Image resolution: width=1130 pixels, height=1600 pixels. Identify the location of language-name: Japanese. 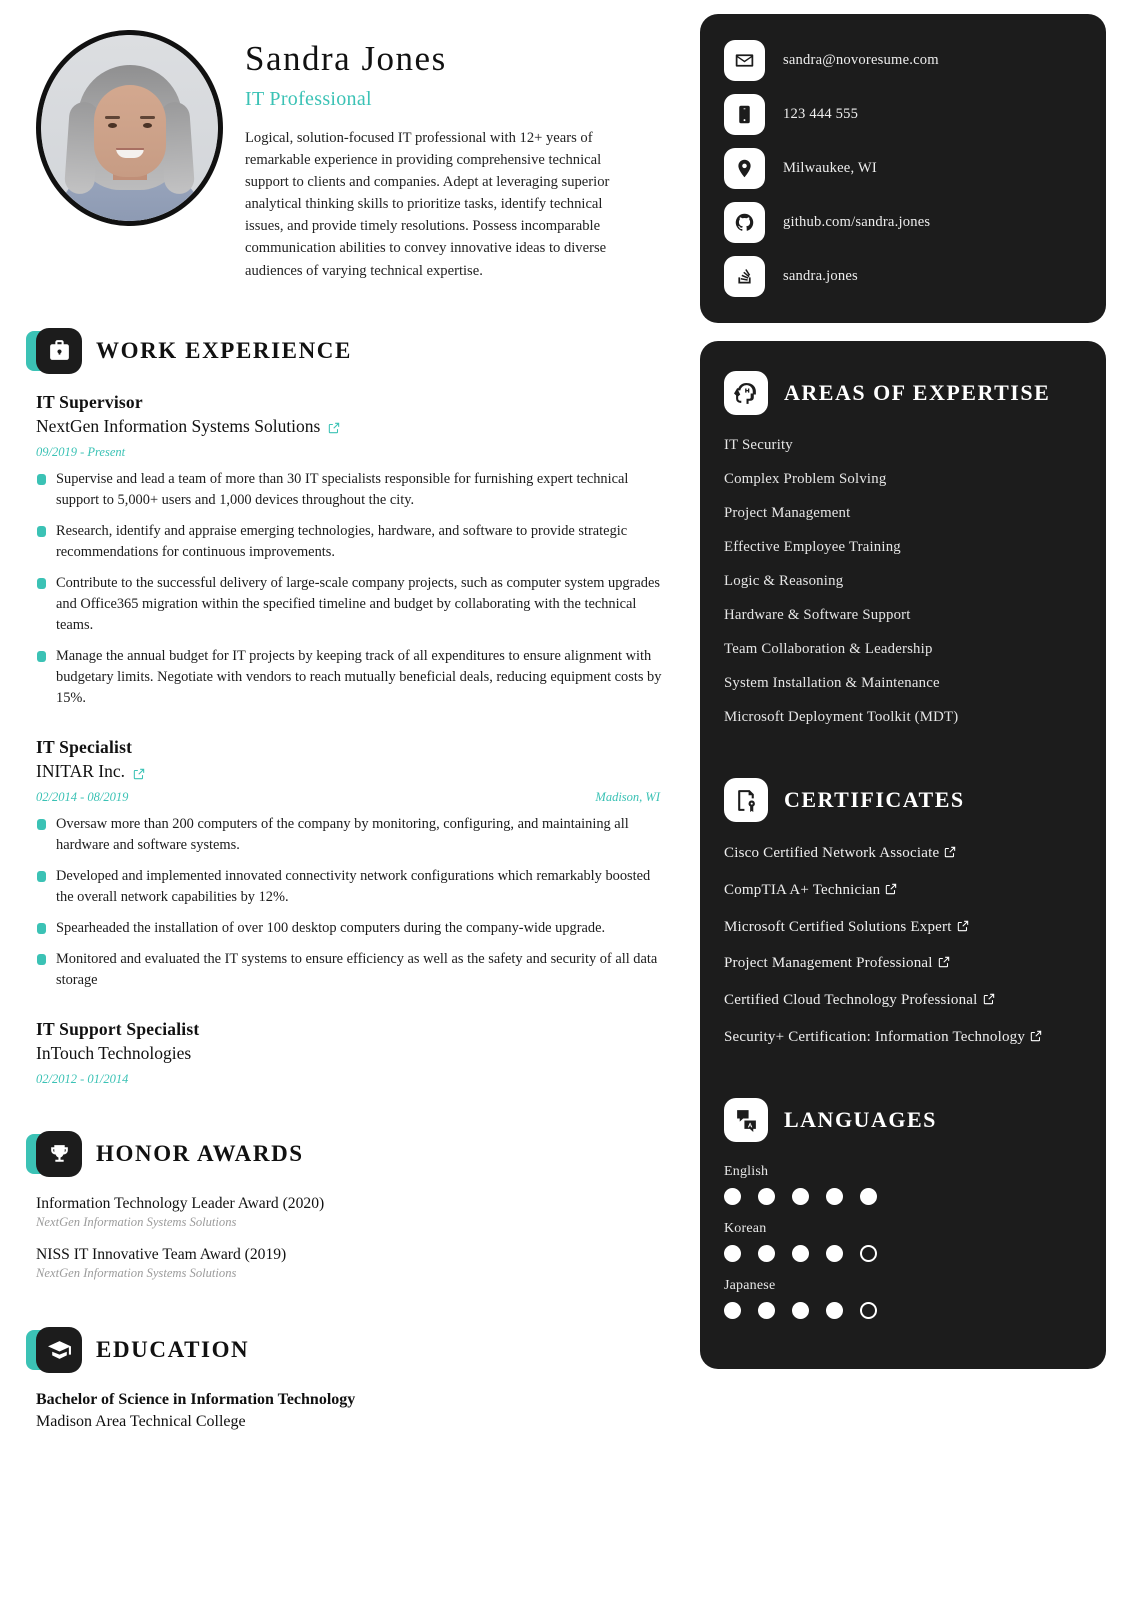
(750, 1285).